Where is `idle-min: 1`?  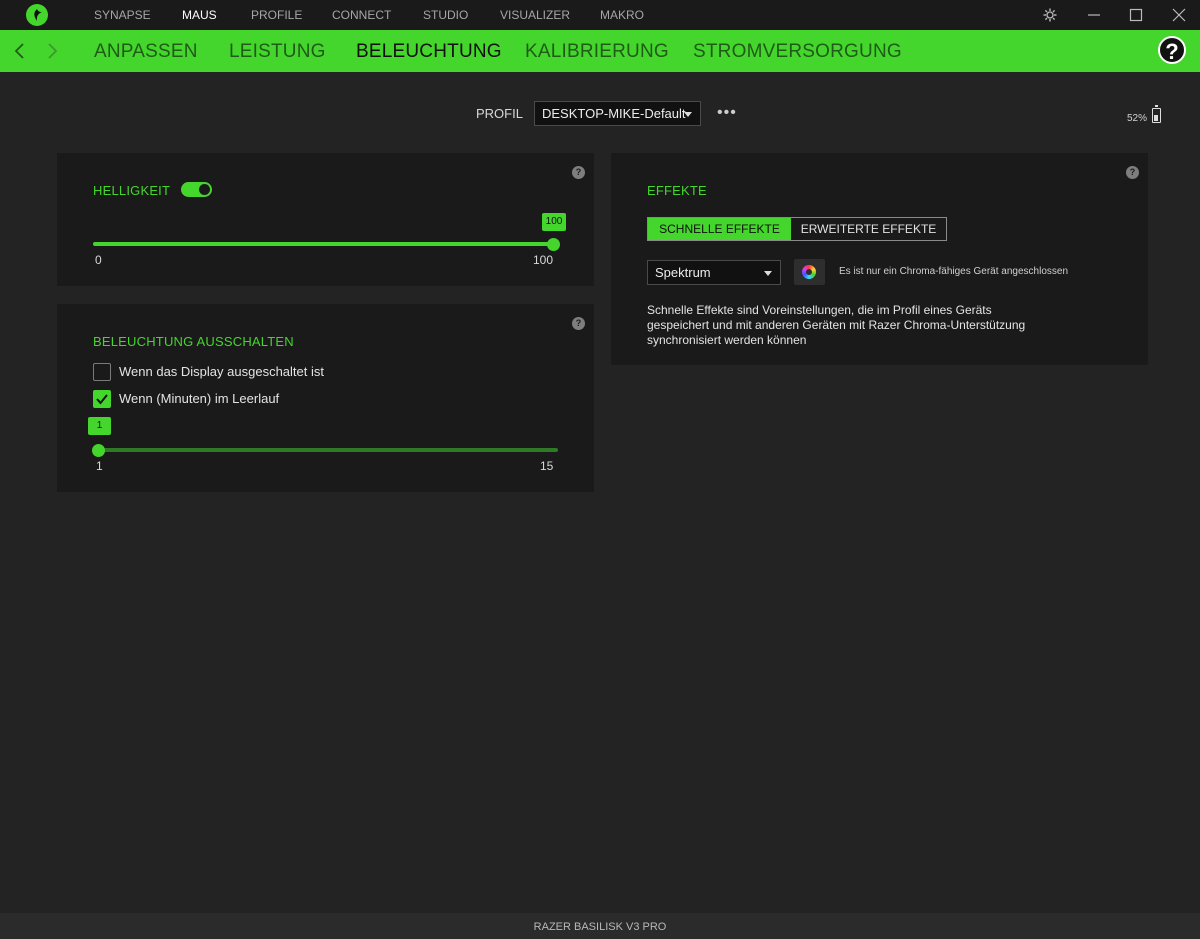
idle-min: 1 is located at coordinates (99, 466).